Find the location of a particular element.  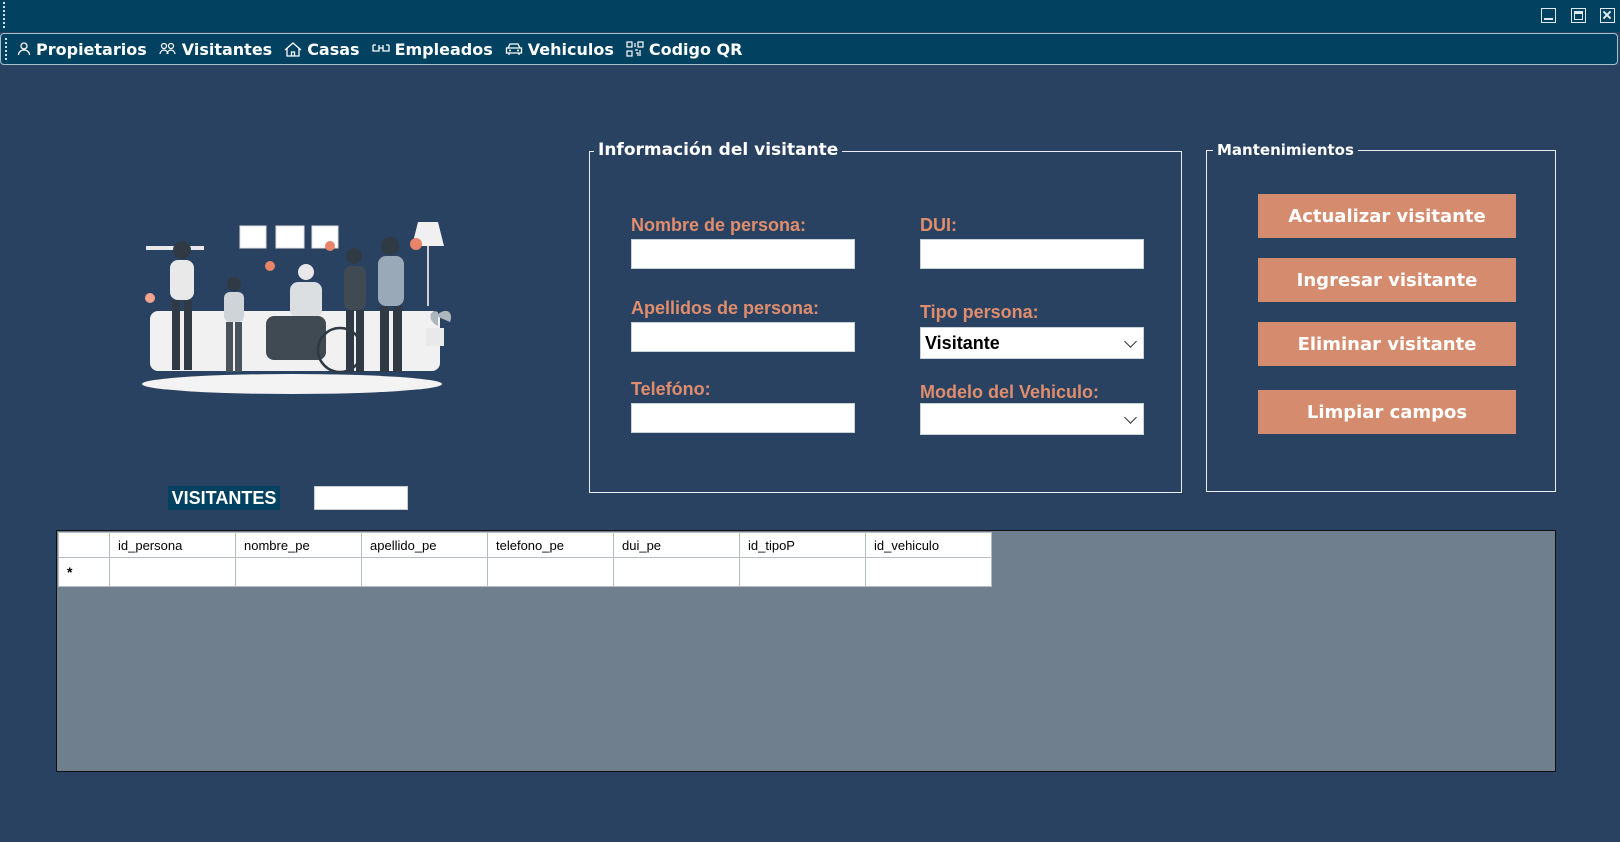

grid-column-header: id_tipoP is located at coordinates (802, 545).